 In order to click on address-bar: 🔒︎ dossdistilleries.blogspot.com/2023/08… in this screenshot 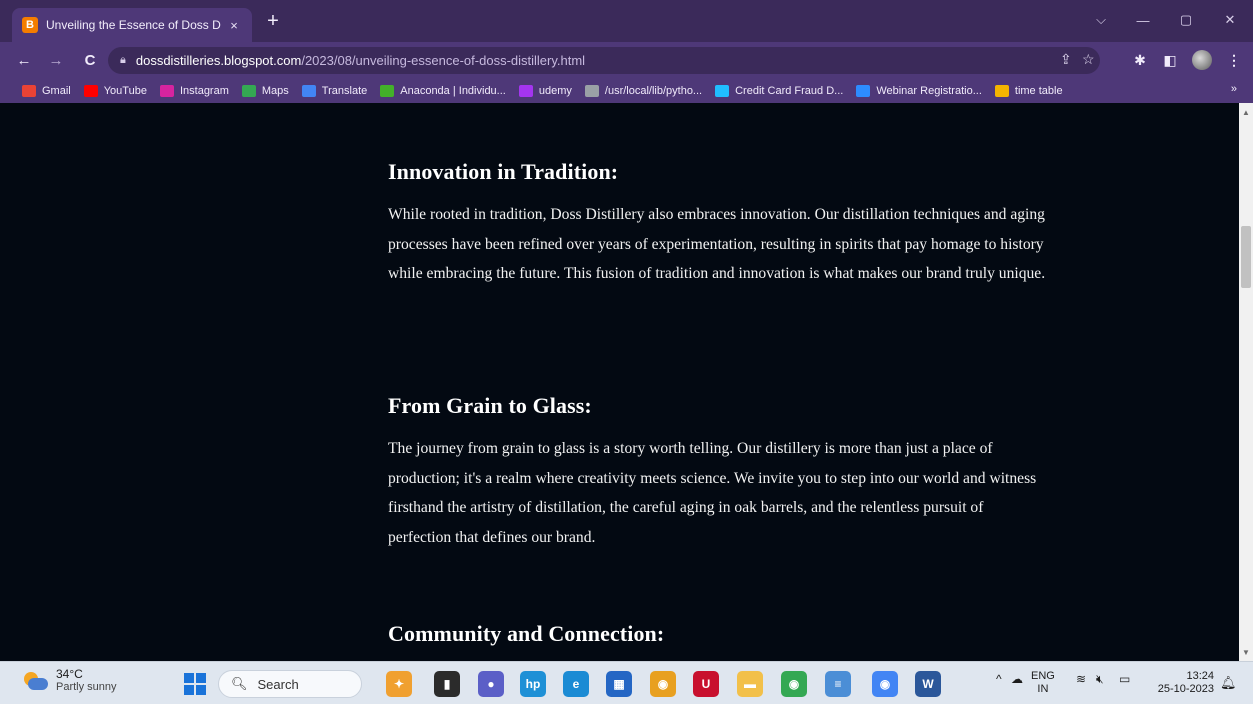, I will do `click(604, 60)`.